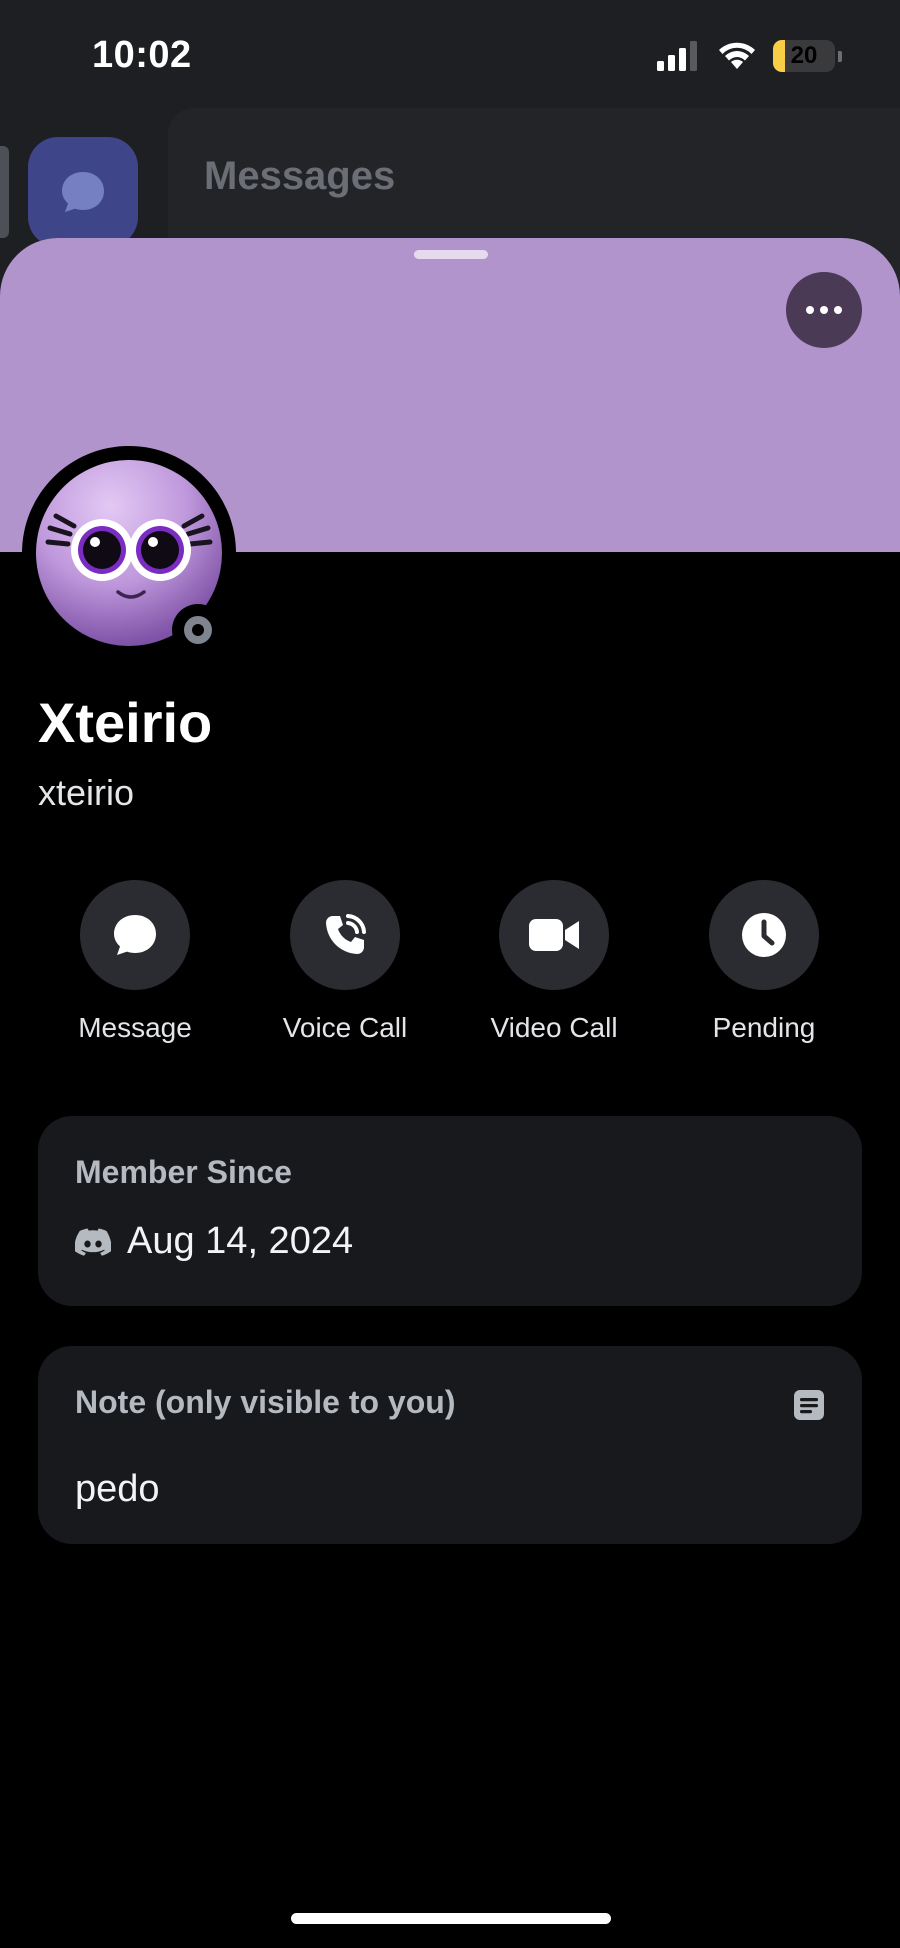 The image size is (900, 1948). Describe the element at coordinates (86, 792) in the screenshot. I see `username: xteirio` at that location.